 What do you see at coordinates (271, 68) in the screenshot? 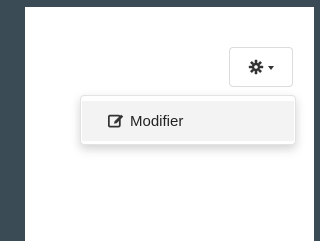
I see `caret-down-icon` at bounding box center [271, 68].